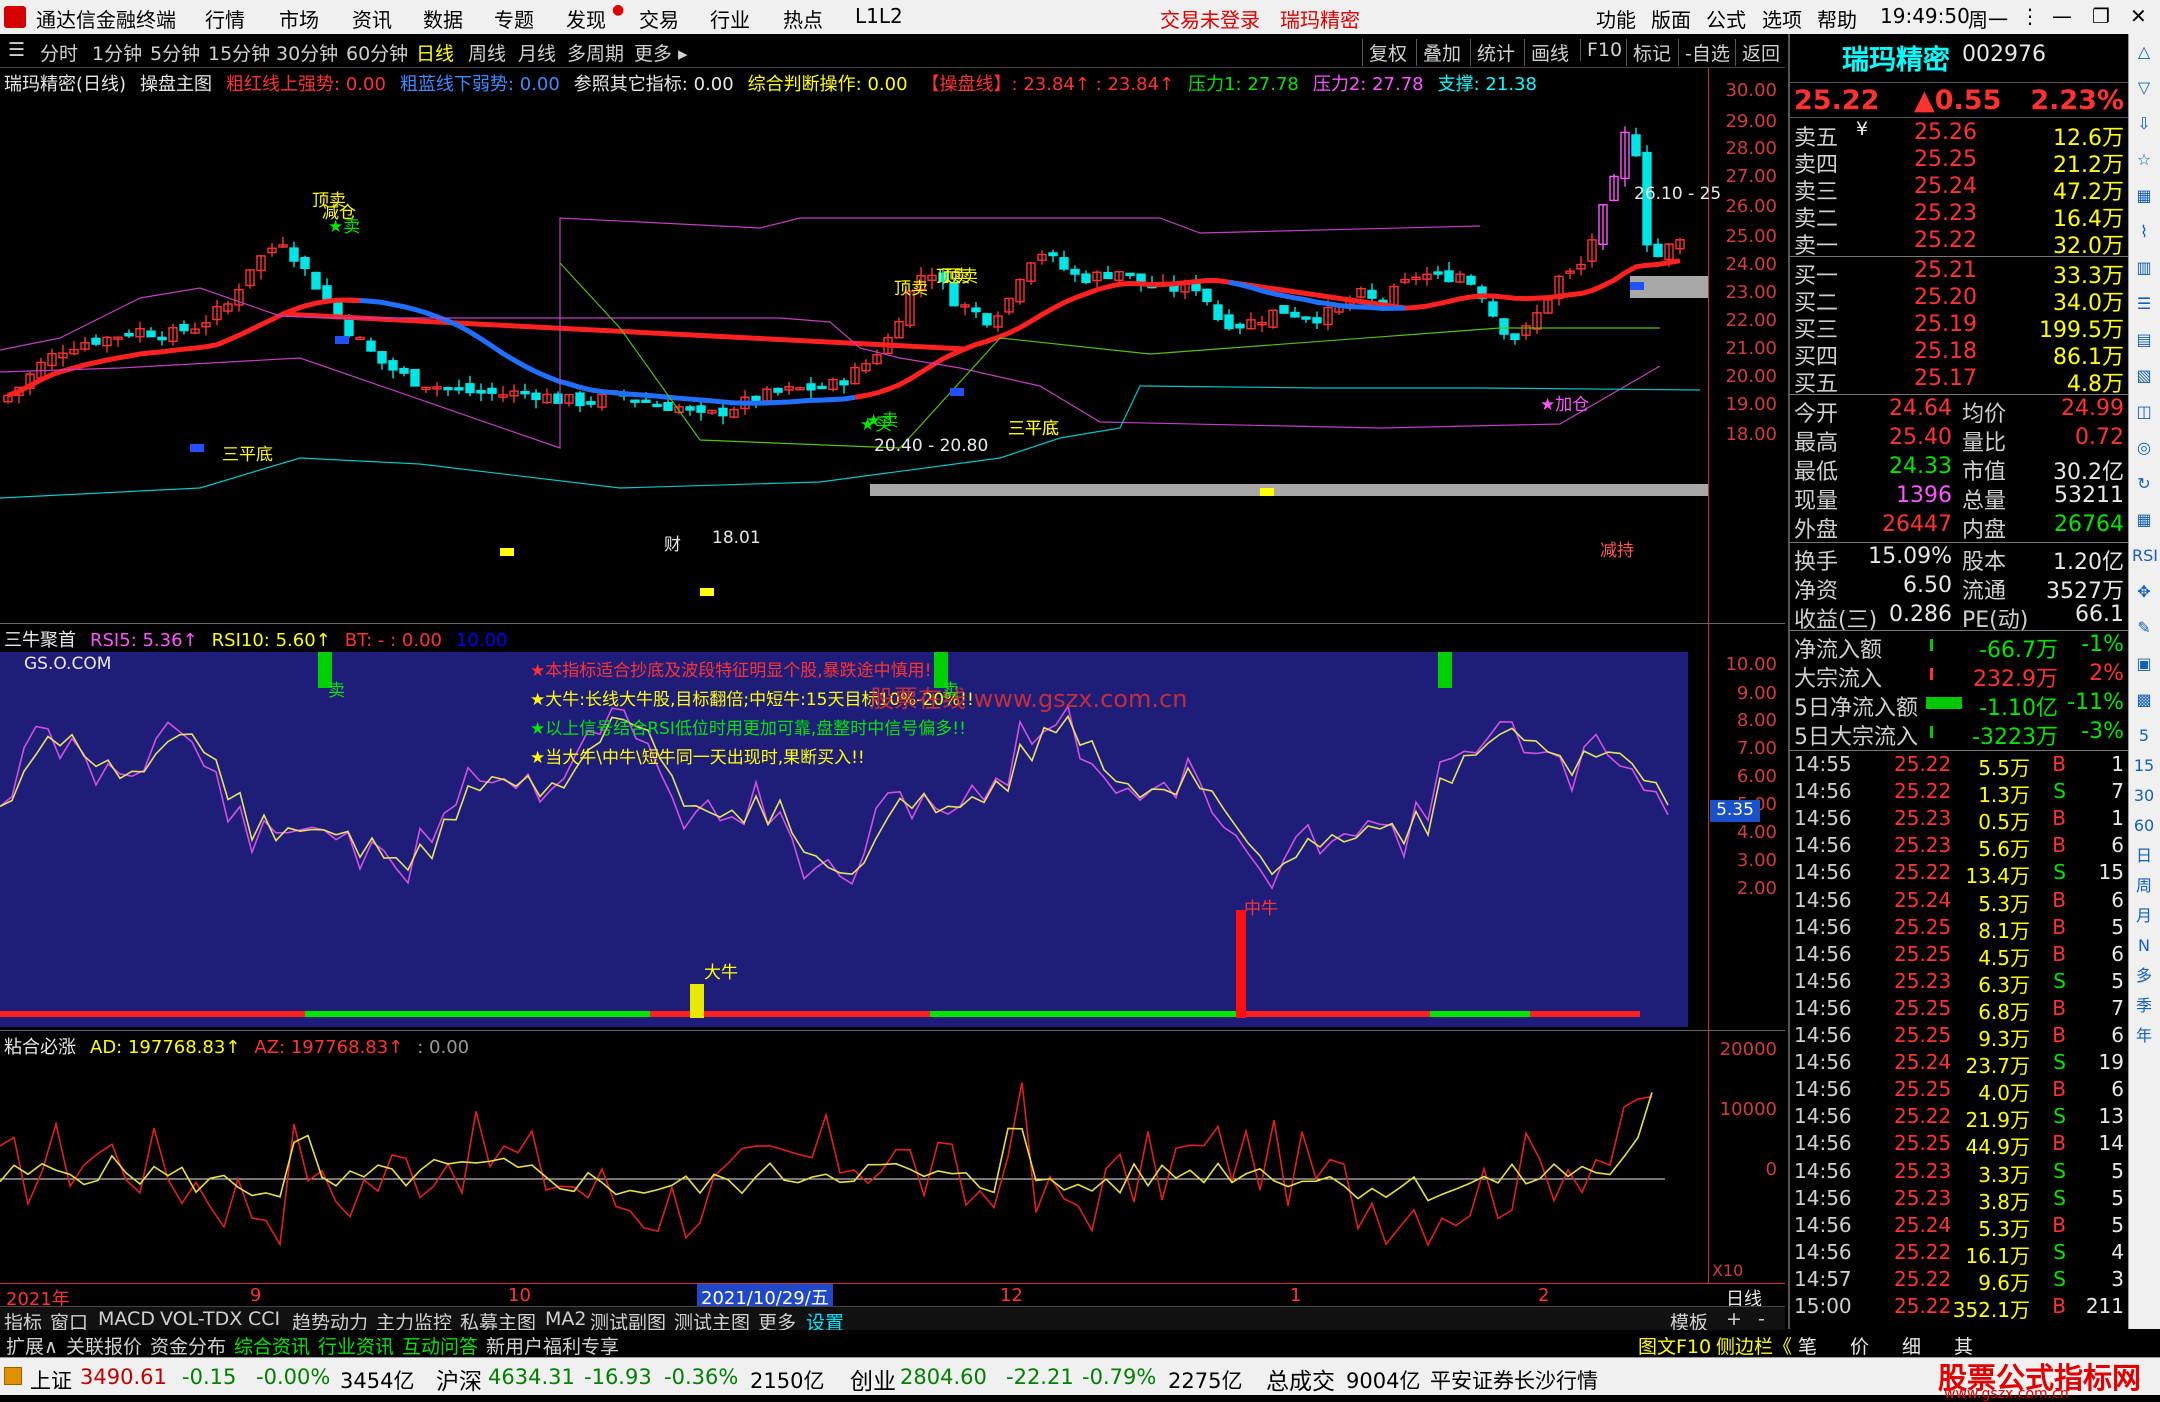 Image resolution: width=2160 pixels, height=1402 pixels. What do you see at coordinates (188, 1345) in the screenshot?
I see `link-fund-distribution: 资金分布` at bounding box center [188, 1345].